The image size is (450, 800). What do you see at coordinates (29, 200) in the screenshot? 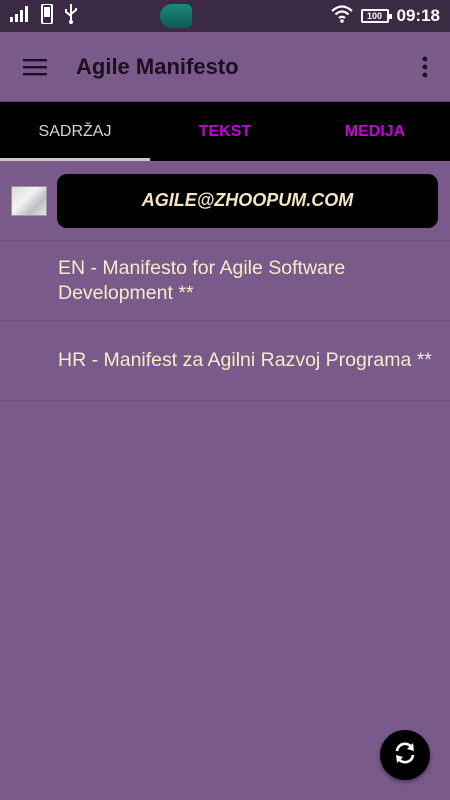
I see `thumbnail-image` at bounding box center [29, 200].